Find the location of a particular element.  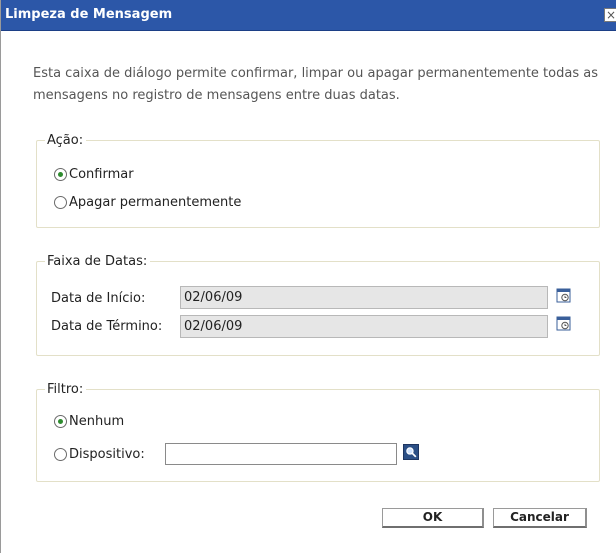

dialog-titlebar: Limpeza de Mensagem × is located at coordinates (308, 15).